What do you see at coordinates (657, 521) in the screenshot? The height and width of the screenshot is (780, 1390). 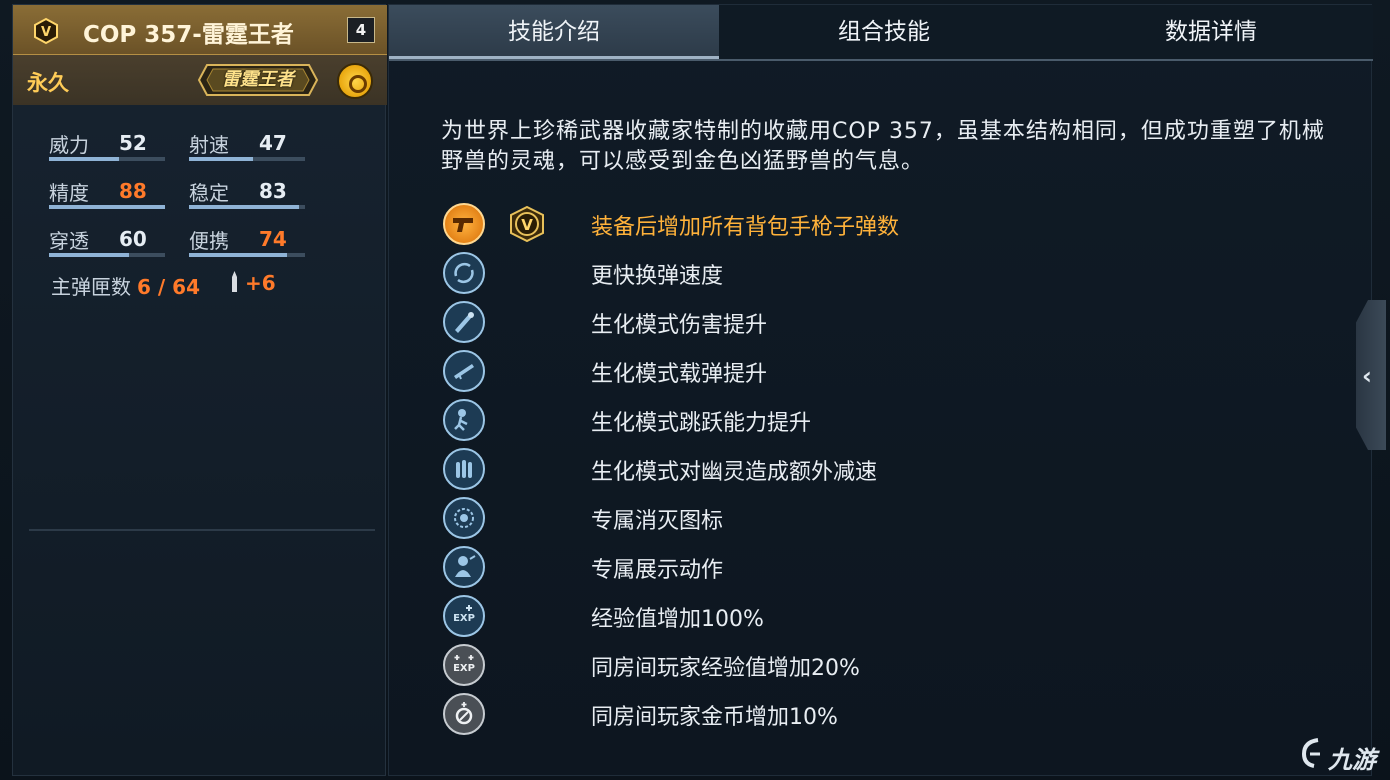 I see `skill-text: 专属消灭图标` at bounding box center [657, 521].